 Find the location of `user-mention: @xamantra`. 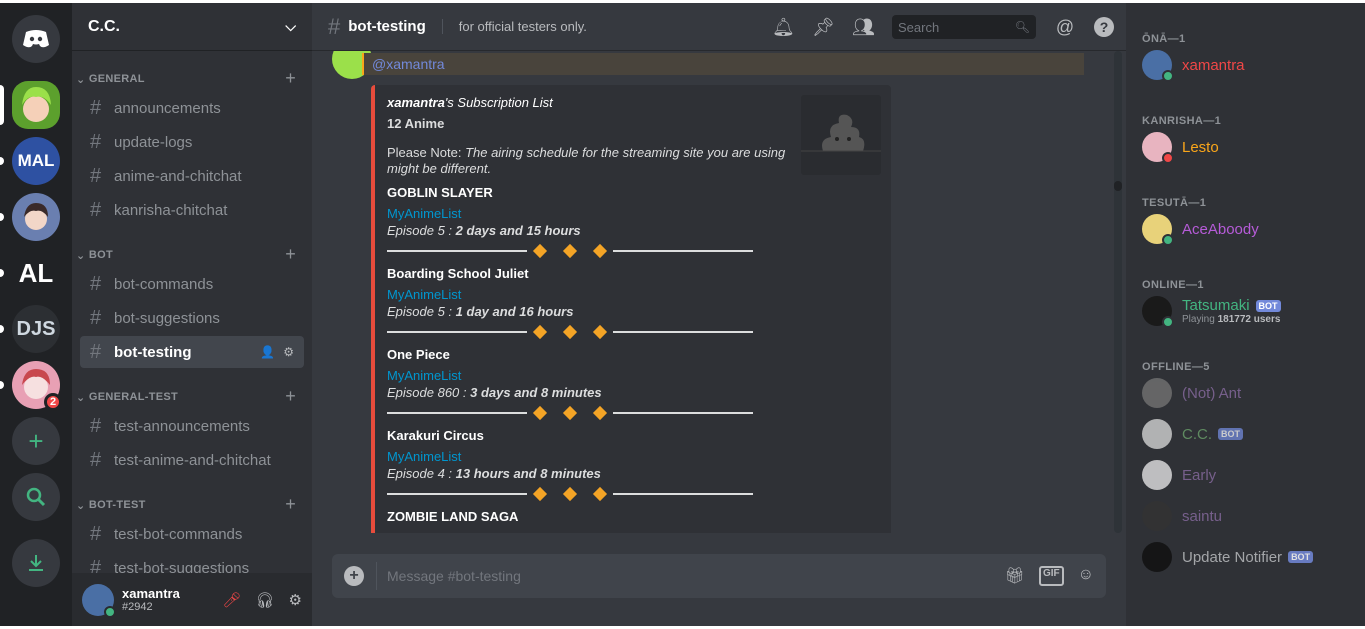

user-mention: @xamantra is located at coordinates (408, 64).